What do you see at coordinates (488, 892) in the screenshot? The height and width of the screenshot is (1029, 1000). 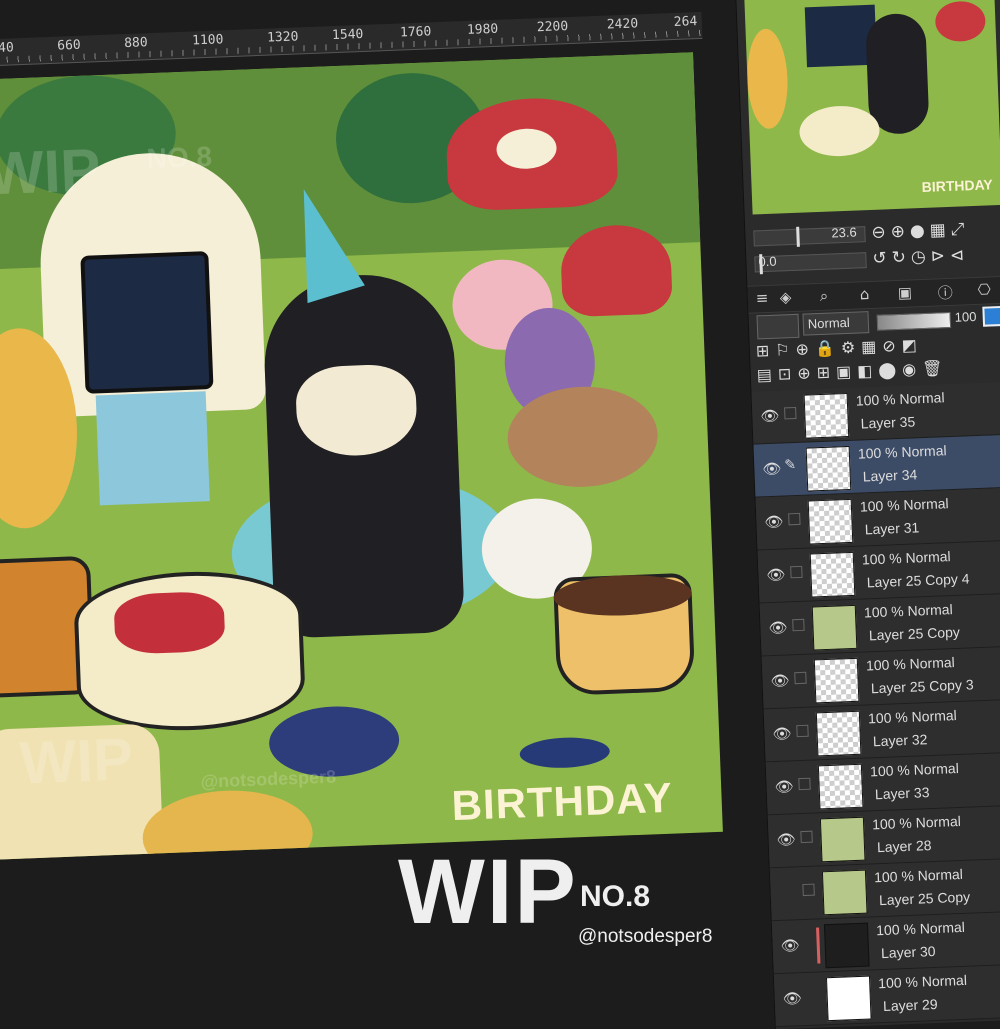 I see `caption-wip: WIP` at bounding box center [488, 892].